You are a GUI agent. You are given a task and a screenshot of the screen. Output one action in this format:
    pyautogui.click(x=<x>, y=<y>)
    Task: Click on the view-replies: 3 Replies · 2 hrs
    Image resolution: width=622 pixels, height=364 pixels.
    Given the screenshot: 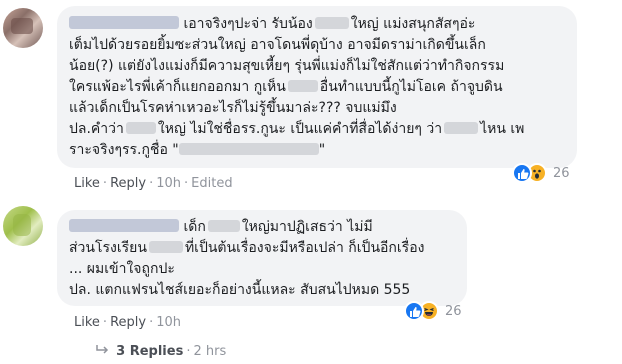 What is the action you would take?
    pyautogui.click(x=161, y=351)
    